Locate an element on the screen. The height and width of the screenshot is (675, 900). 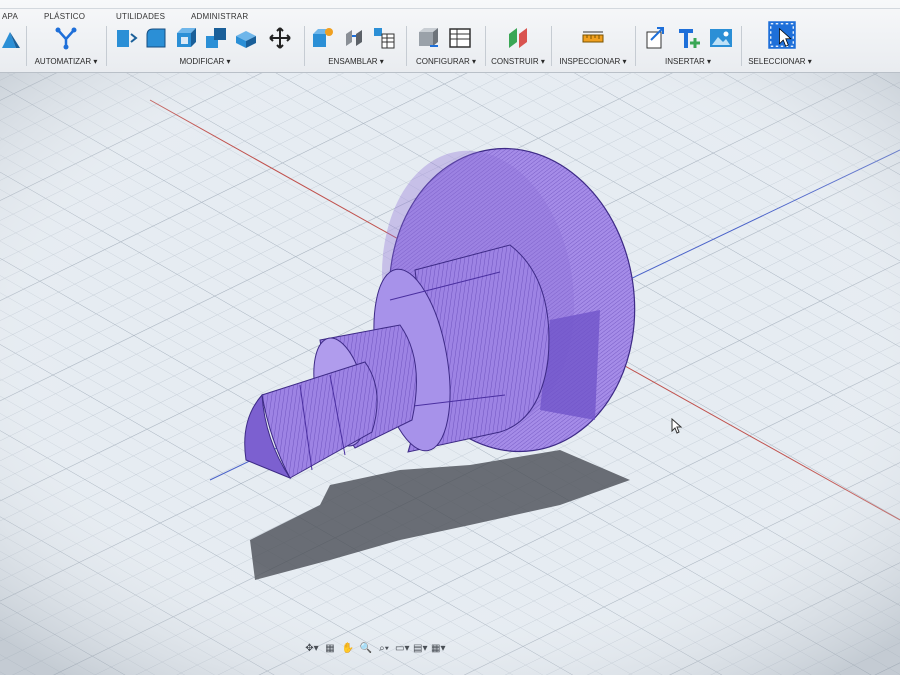
joint-icon is located at coordinates (354, 38).